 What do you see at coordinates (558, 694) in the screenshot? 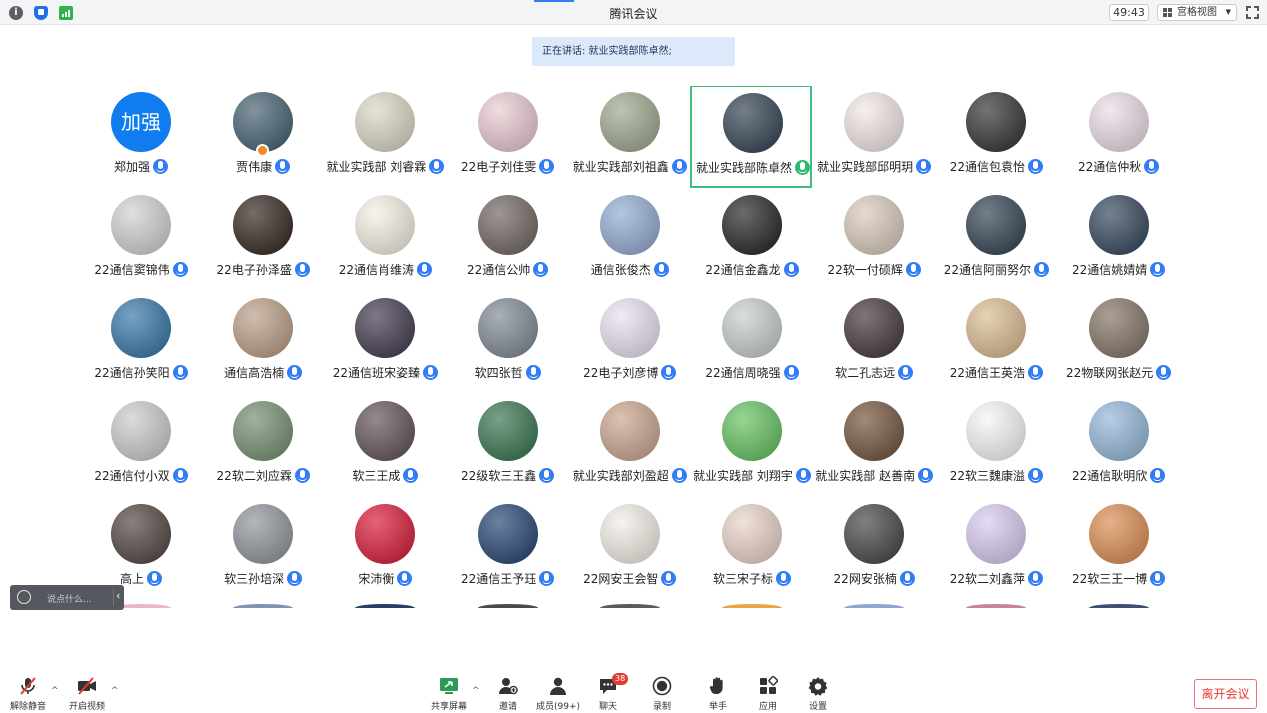
I see `members-button: 成员(99+)` at bounding box center [558, 694].